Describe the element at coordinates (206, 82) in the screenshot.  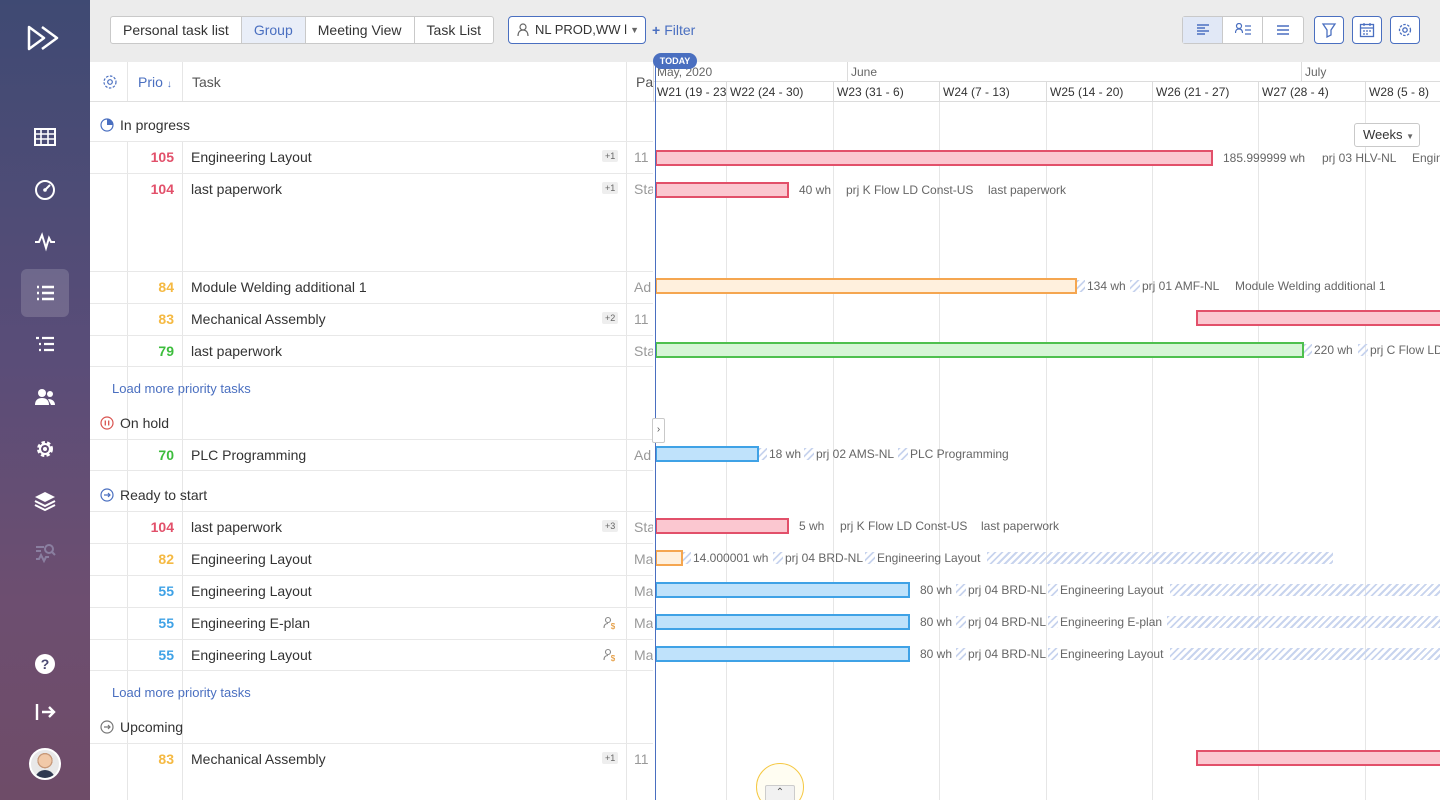
I see `column-header-task: Task` at that location.